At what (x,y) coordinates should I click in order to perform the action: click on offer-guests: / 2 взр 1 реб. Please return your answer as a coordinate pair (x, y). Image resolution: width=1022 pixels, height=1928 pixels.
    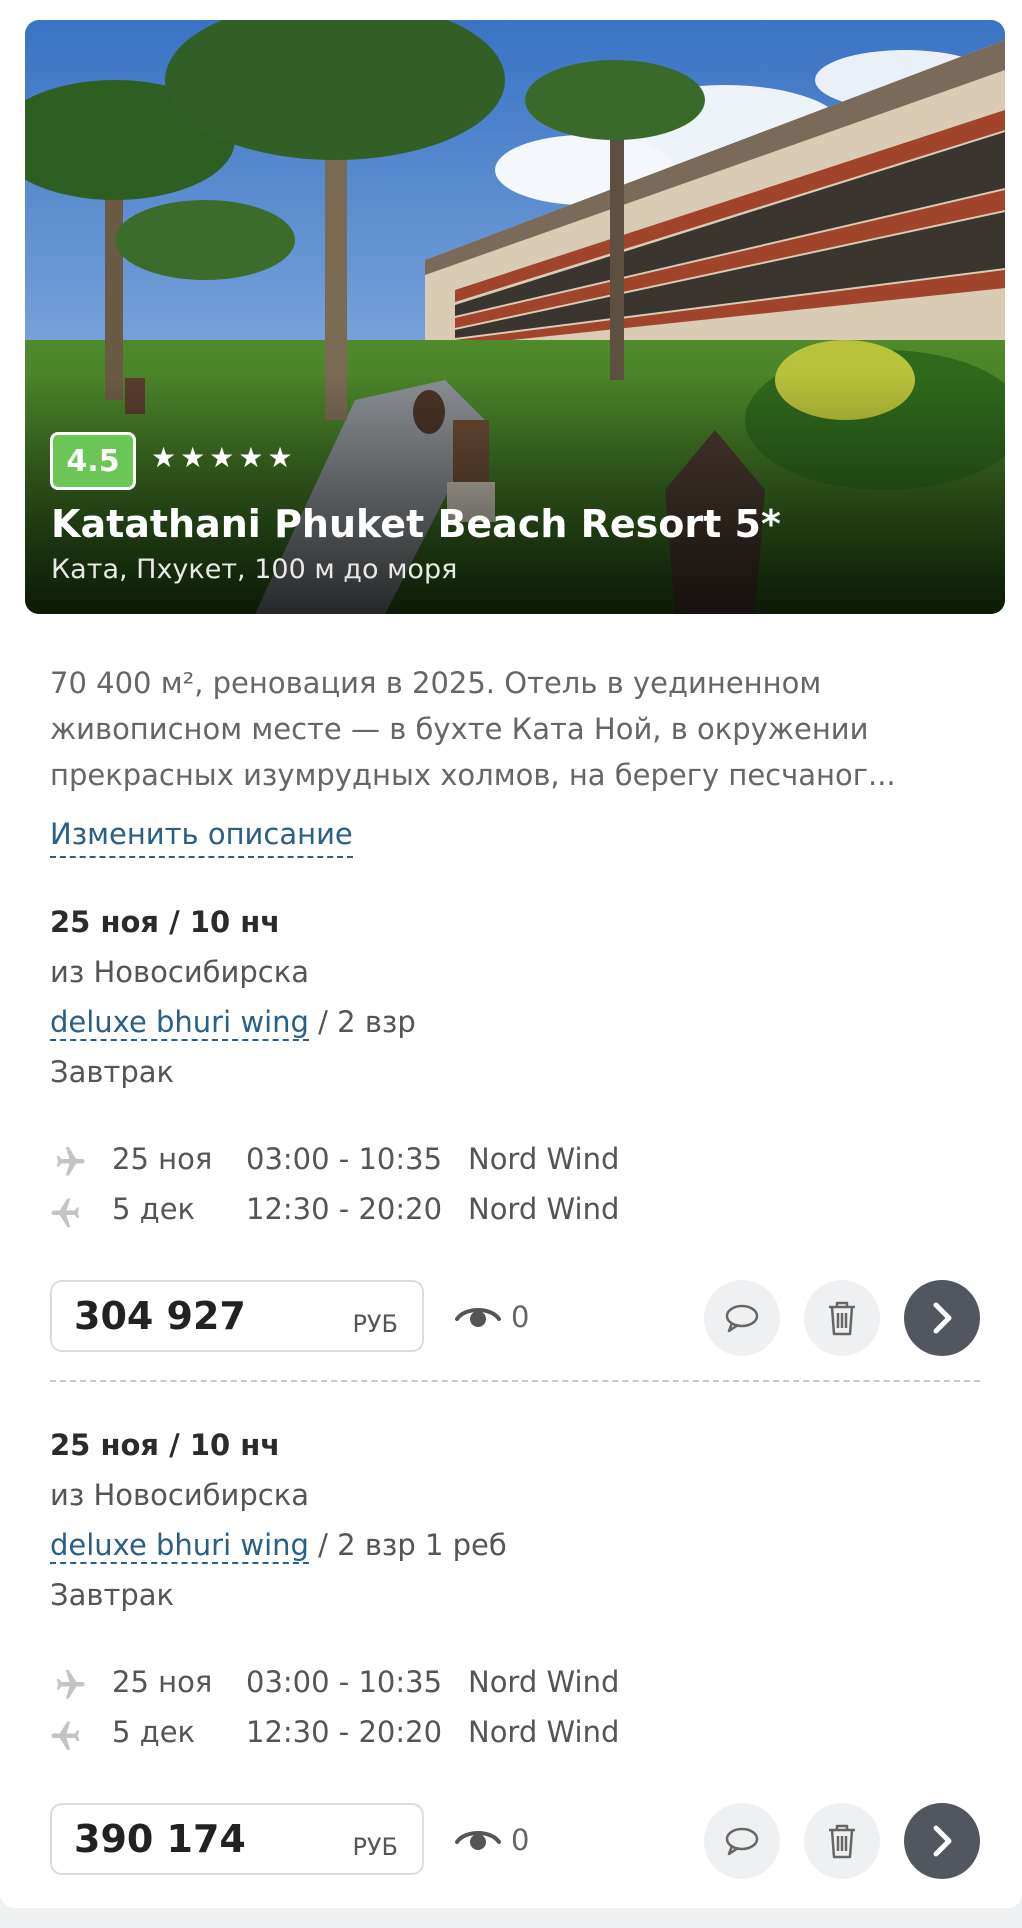
    Looking at the image, I should click on (412, 1545).